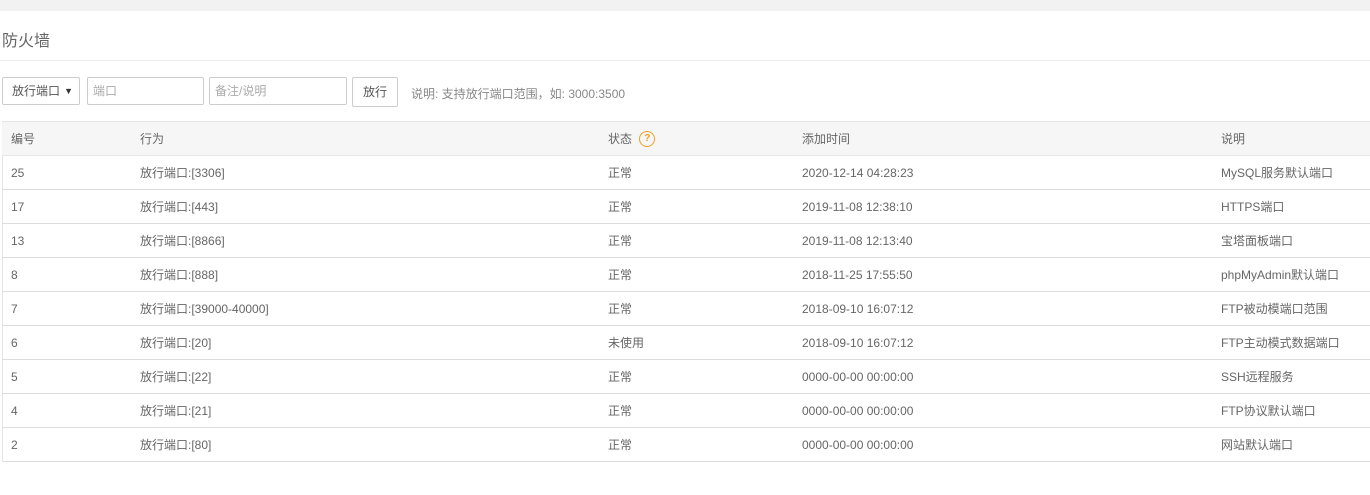 Image resolution: width=1370 pixels, height=495 pixels. I want to click on cell-id: 17, so click(66, 206).